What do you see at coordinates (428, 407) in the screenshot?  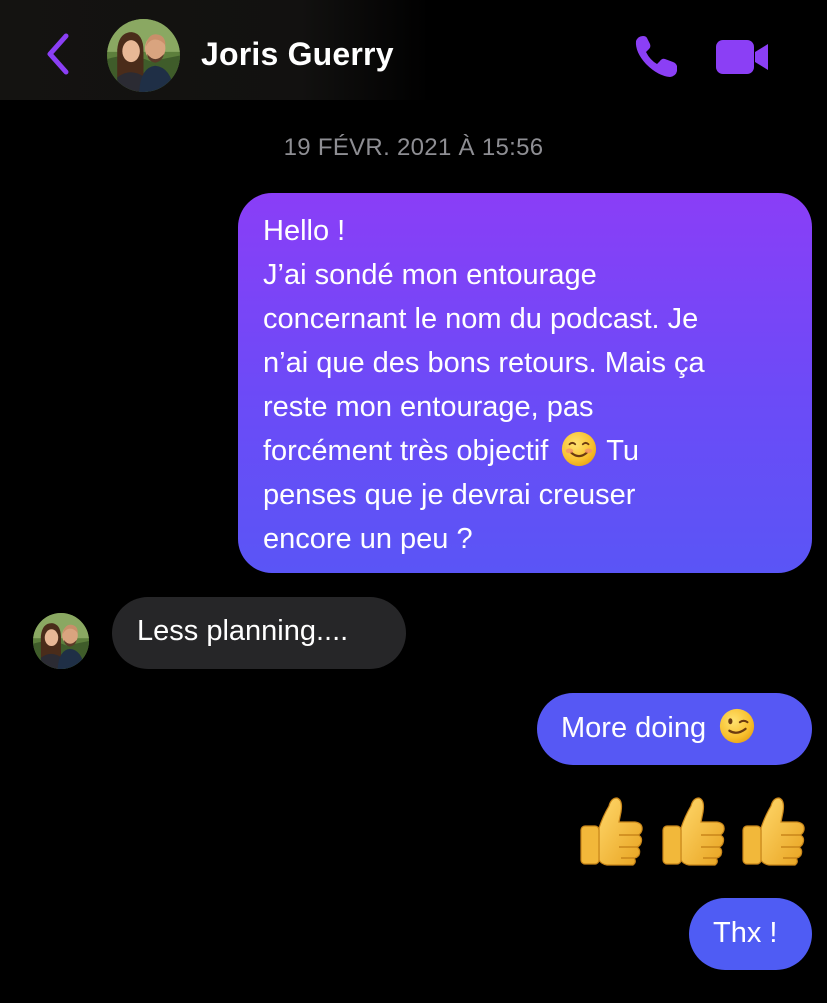 I see `message-line: reste mon entourage, pas` at bounding box center [428, 407].